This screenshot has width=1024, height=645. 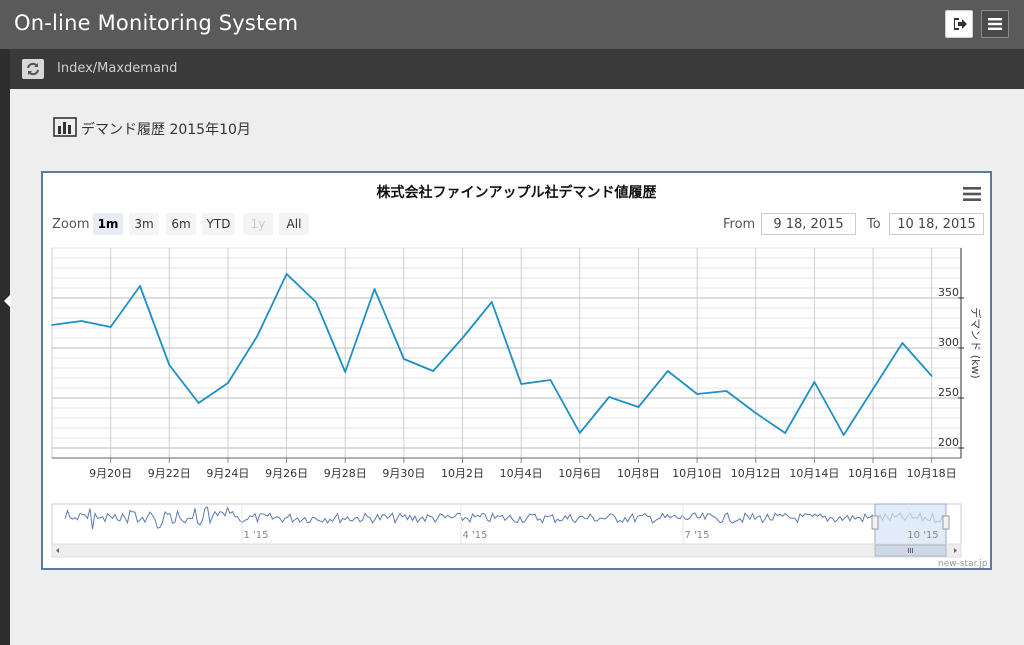 What do you see at coordinates (873, 473) in the screenshot?
I see `x-tick-label: 10月16日` at bounding box center [873, 473].